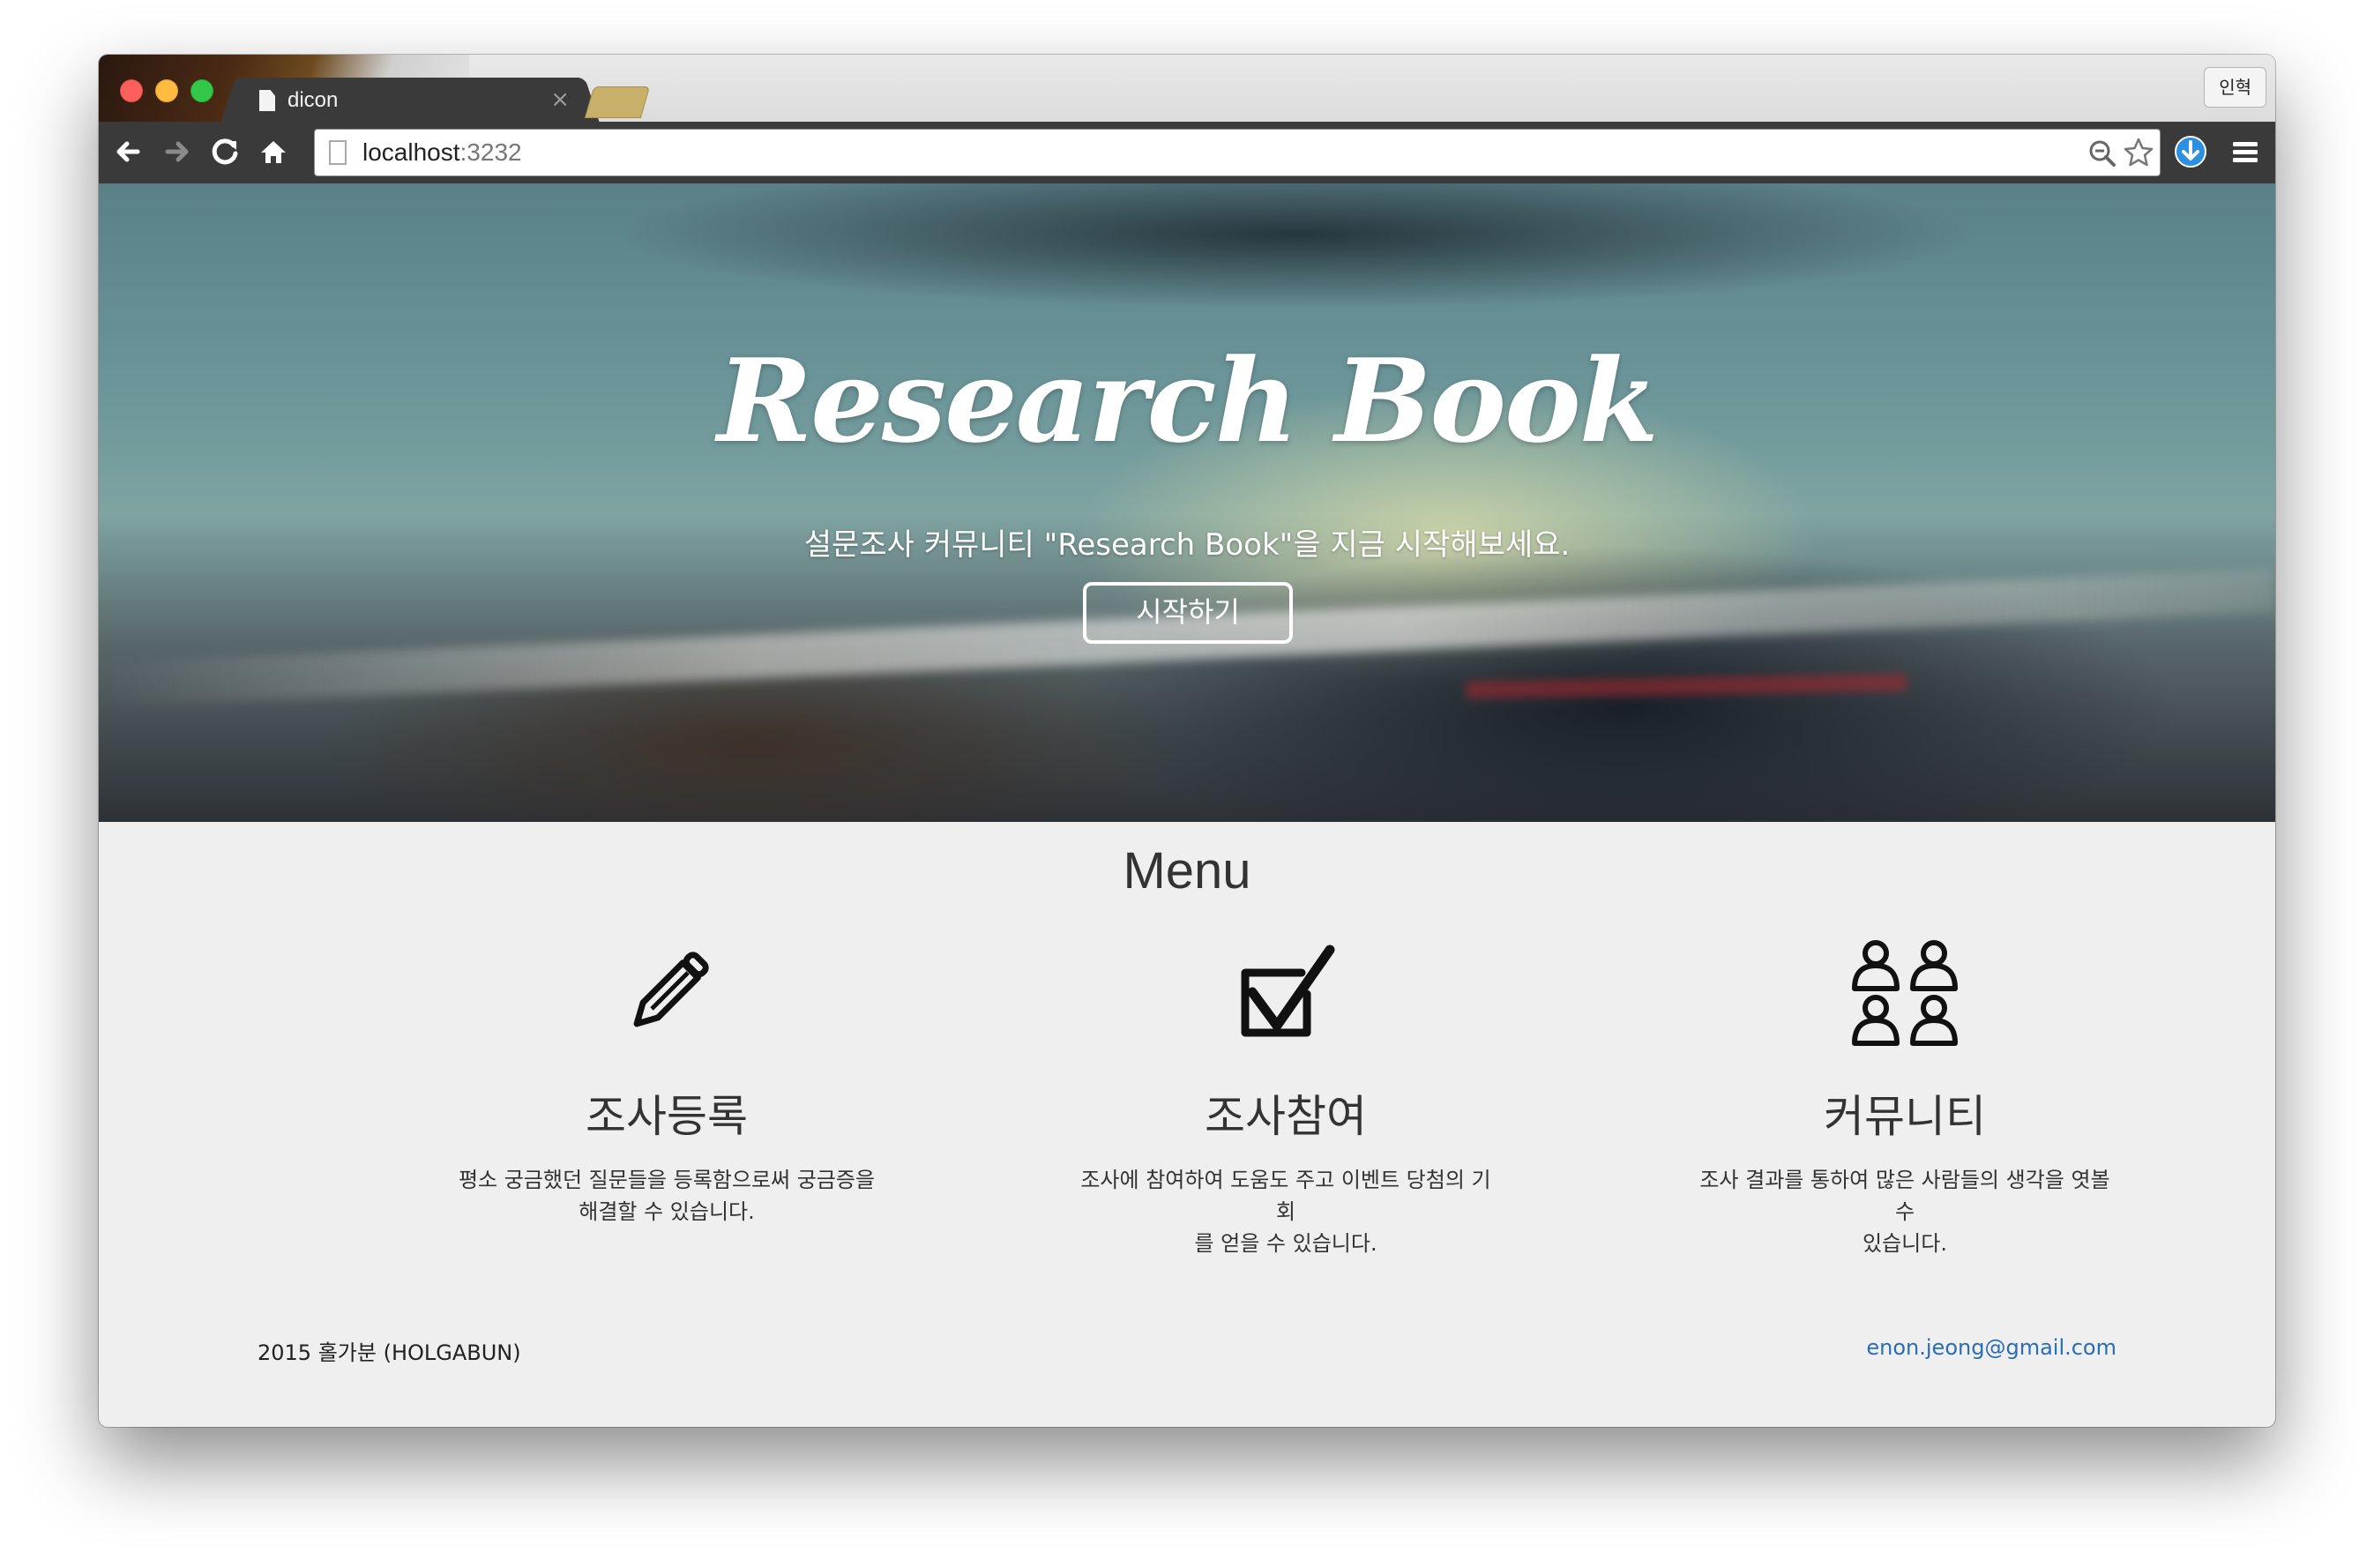  Describe the element at coordinates (617, 102) in the screenshot. I see `new-tab-button` at that location.